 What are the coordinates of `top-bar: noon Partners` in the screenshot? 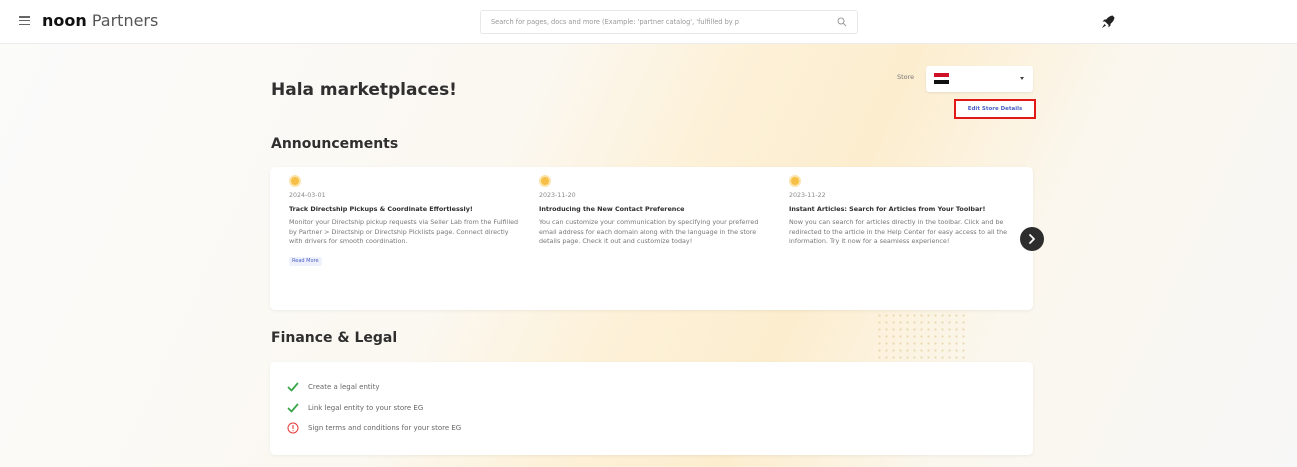 It's located at (648, 22).